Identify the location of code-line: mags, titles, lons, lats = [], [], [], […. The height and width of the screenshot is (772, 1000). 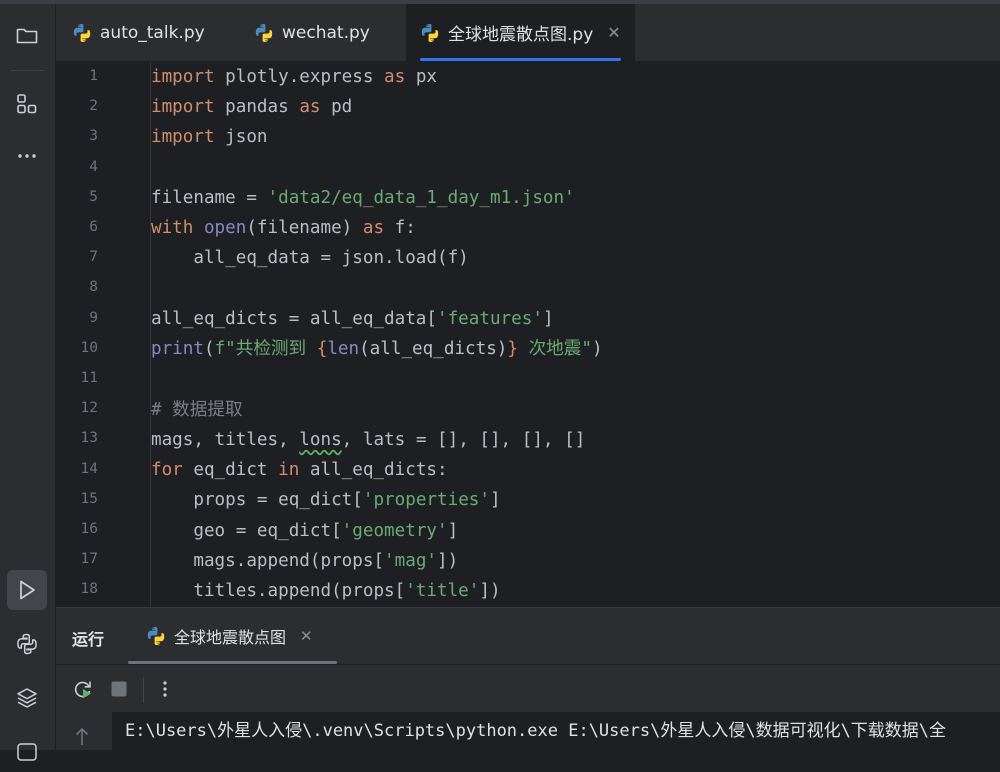
(368, 440).